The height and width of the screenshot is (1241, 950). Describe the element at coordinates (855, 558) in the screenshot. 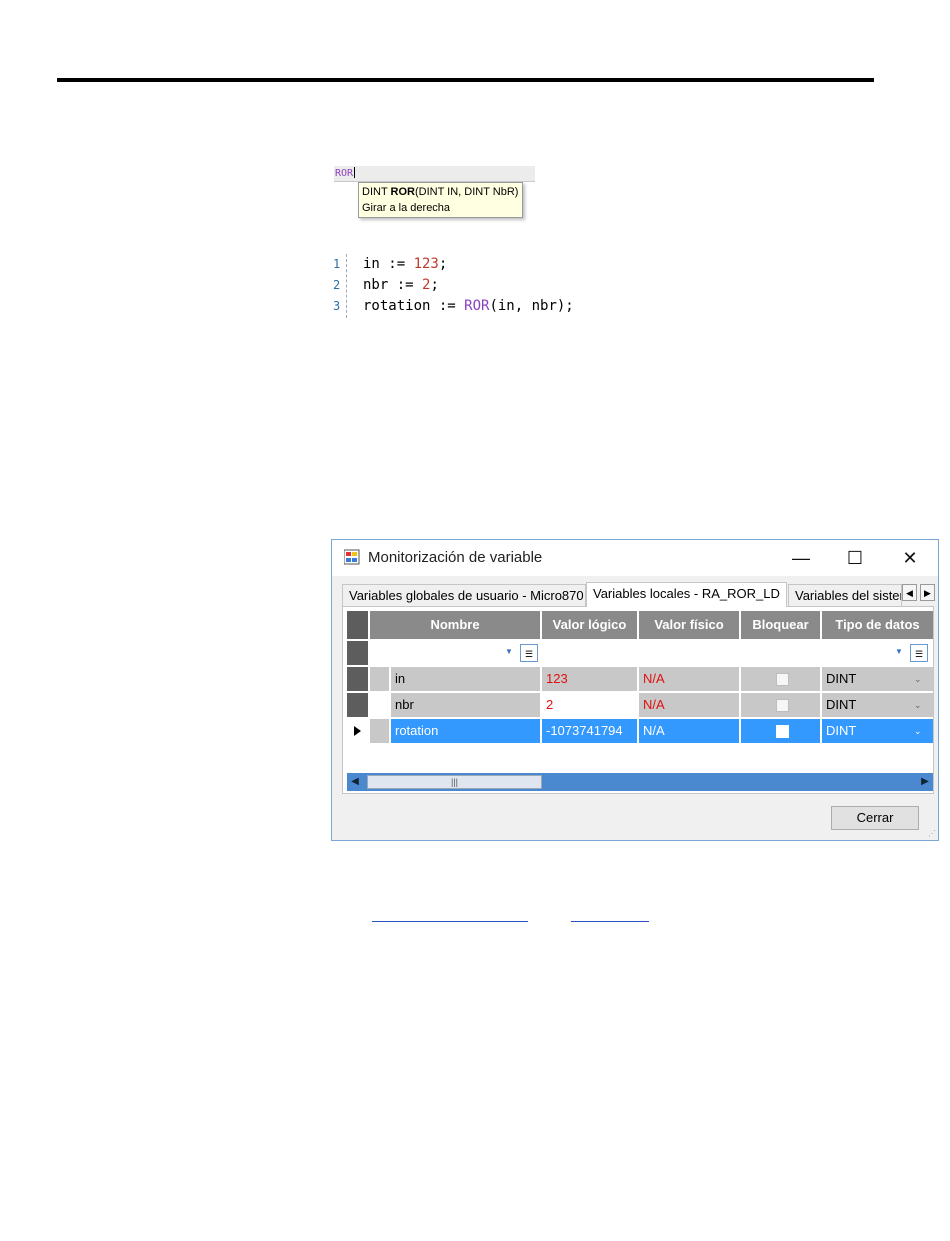

I see `maximize-button: ☐` at that location.